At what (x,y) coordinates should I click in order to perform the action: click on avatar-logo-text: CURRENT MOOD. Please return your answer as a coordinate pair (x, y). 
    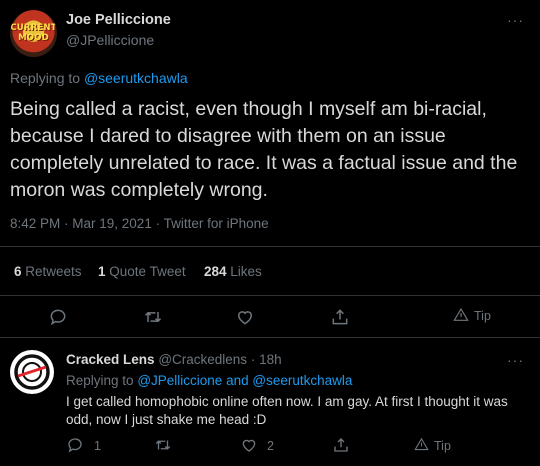
    Looking at the image, I should click on (33, 33).